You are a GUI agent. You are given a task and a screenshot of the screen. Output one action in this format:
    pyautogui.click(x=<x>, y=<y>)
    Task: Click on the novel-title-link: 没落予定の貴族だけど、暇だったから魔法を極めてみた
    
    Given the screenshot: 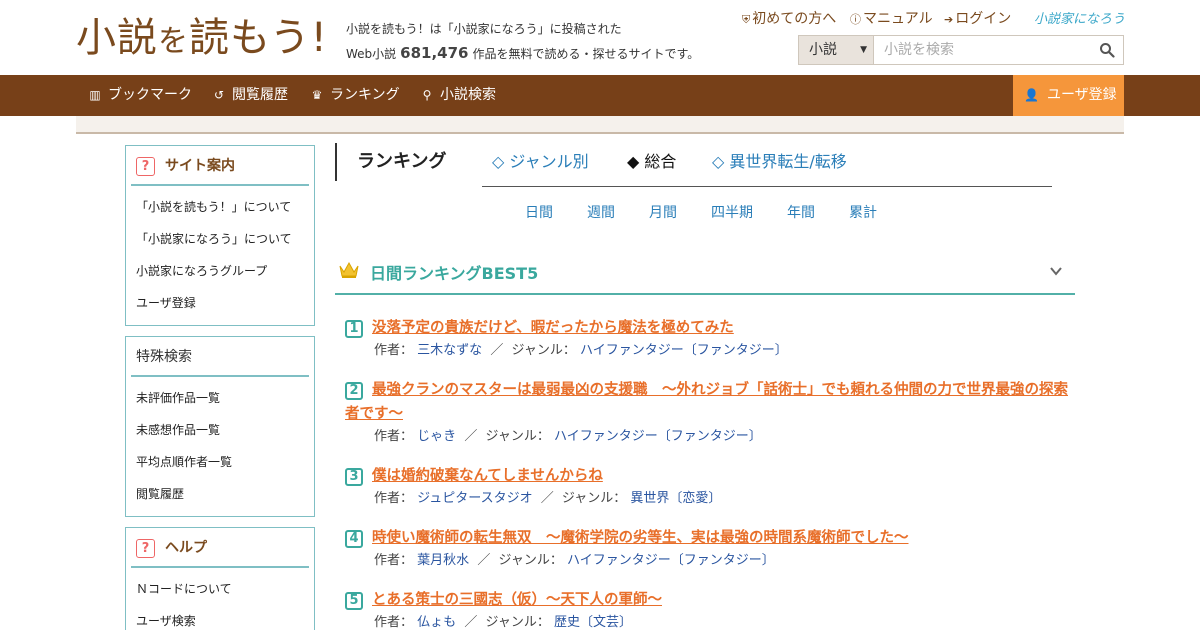 What is the action you would take?
    pyautogui.click(x=710, y=328)
    